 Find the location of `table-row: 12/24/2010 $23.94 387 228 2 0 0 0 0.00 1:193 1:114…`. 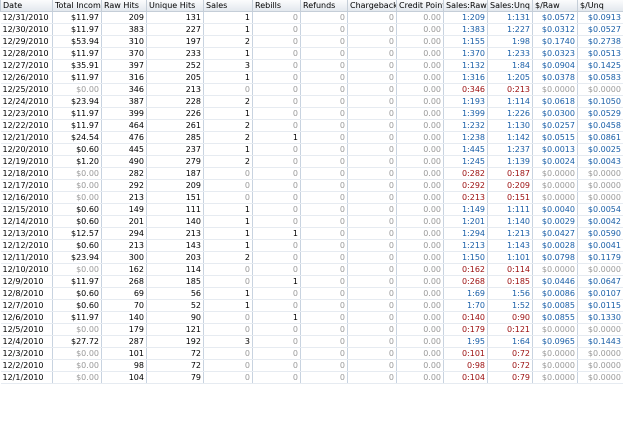

table-row: 12/24/2010 $23.94 387 228 2 0 0 0 0.00 1:193 1:114… is located at coordinates (311, 101).